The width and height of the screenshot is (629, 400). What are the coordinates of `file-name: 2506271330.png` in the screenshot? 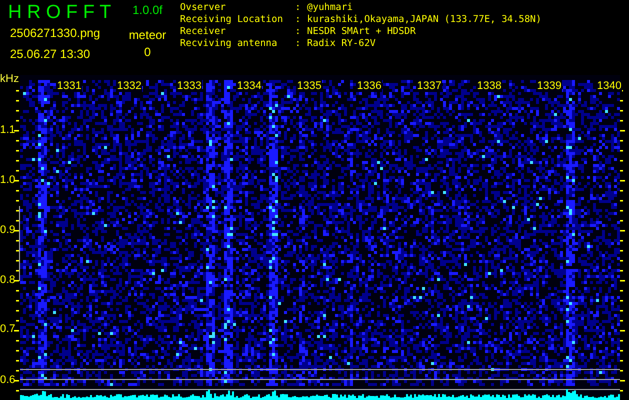 It's located at (56, 33).